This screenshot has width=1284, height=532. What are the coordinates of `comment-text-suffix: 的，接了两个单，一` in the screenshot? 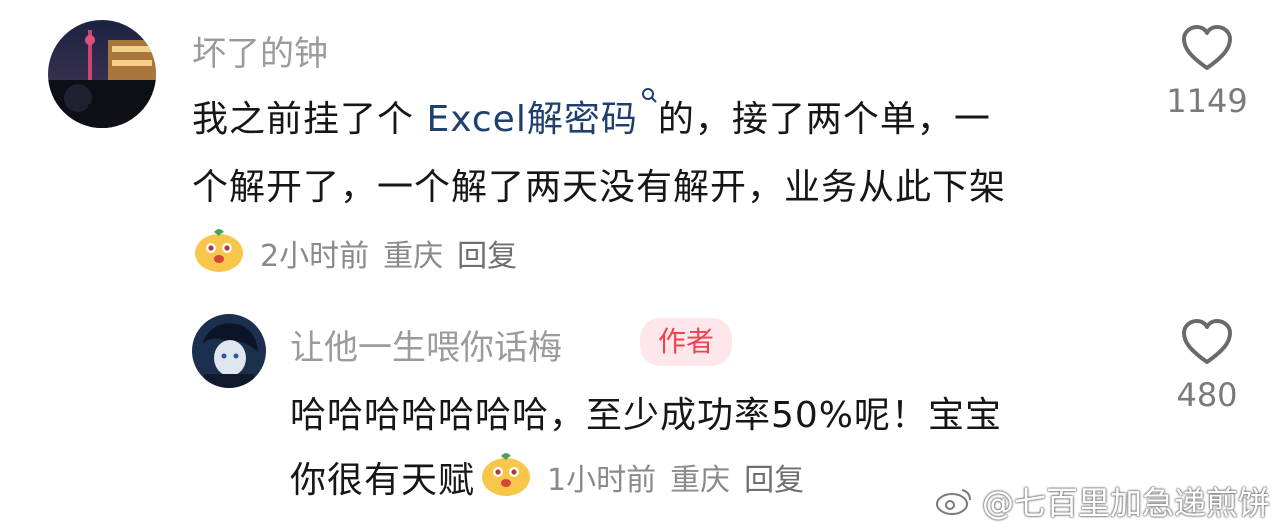 It's located at (824, 119).